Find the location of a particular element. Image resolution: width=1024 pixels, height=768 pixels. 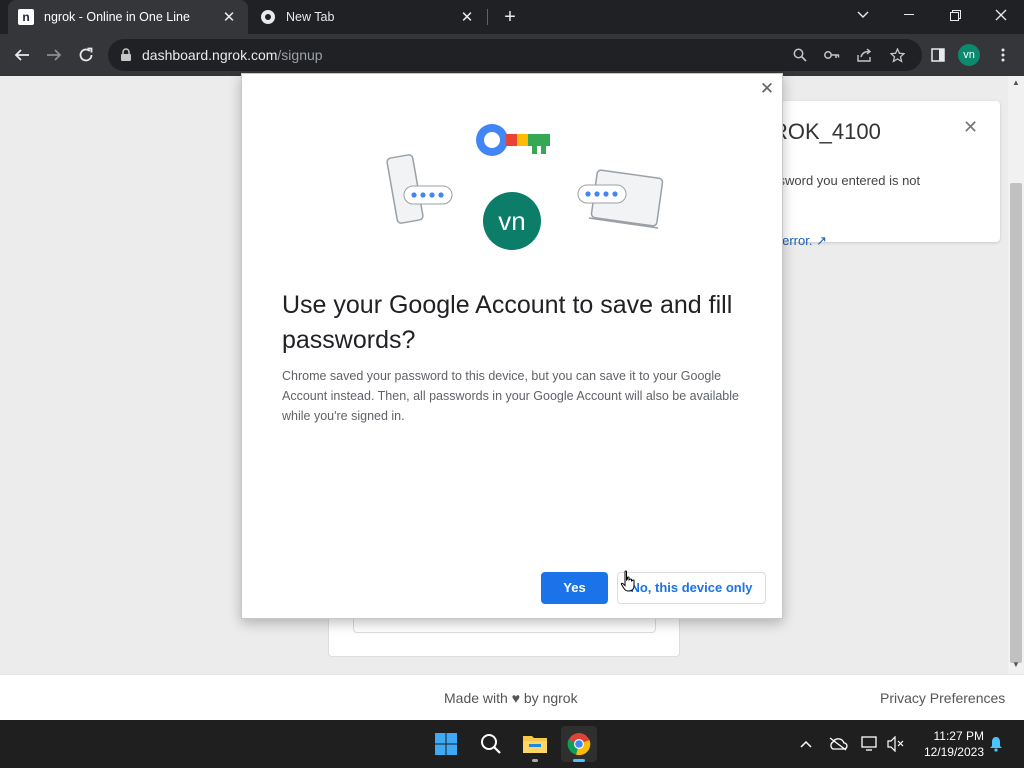

browser-toolbar: dashboard.ngrok.com/signup vn is located at coordinates (512, 55).